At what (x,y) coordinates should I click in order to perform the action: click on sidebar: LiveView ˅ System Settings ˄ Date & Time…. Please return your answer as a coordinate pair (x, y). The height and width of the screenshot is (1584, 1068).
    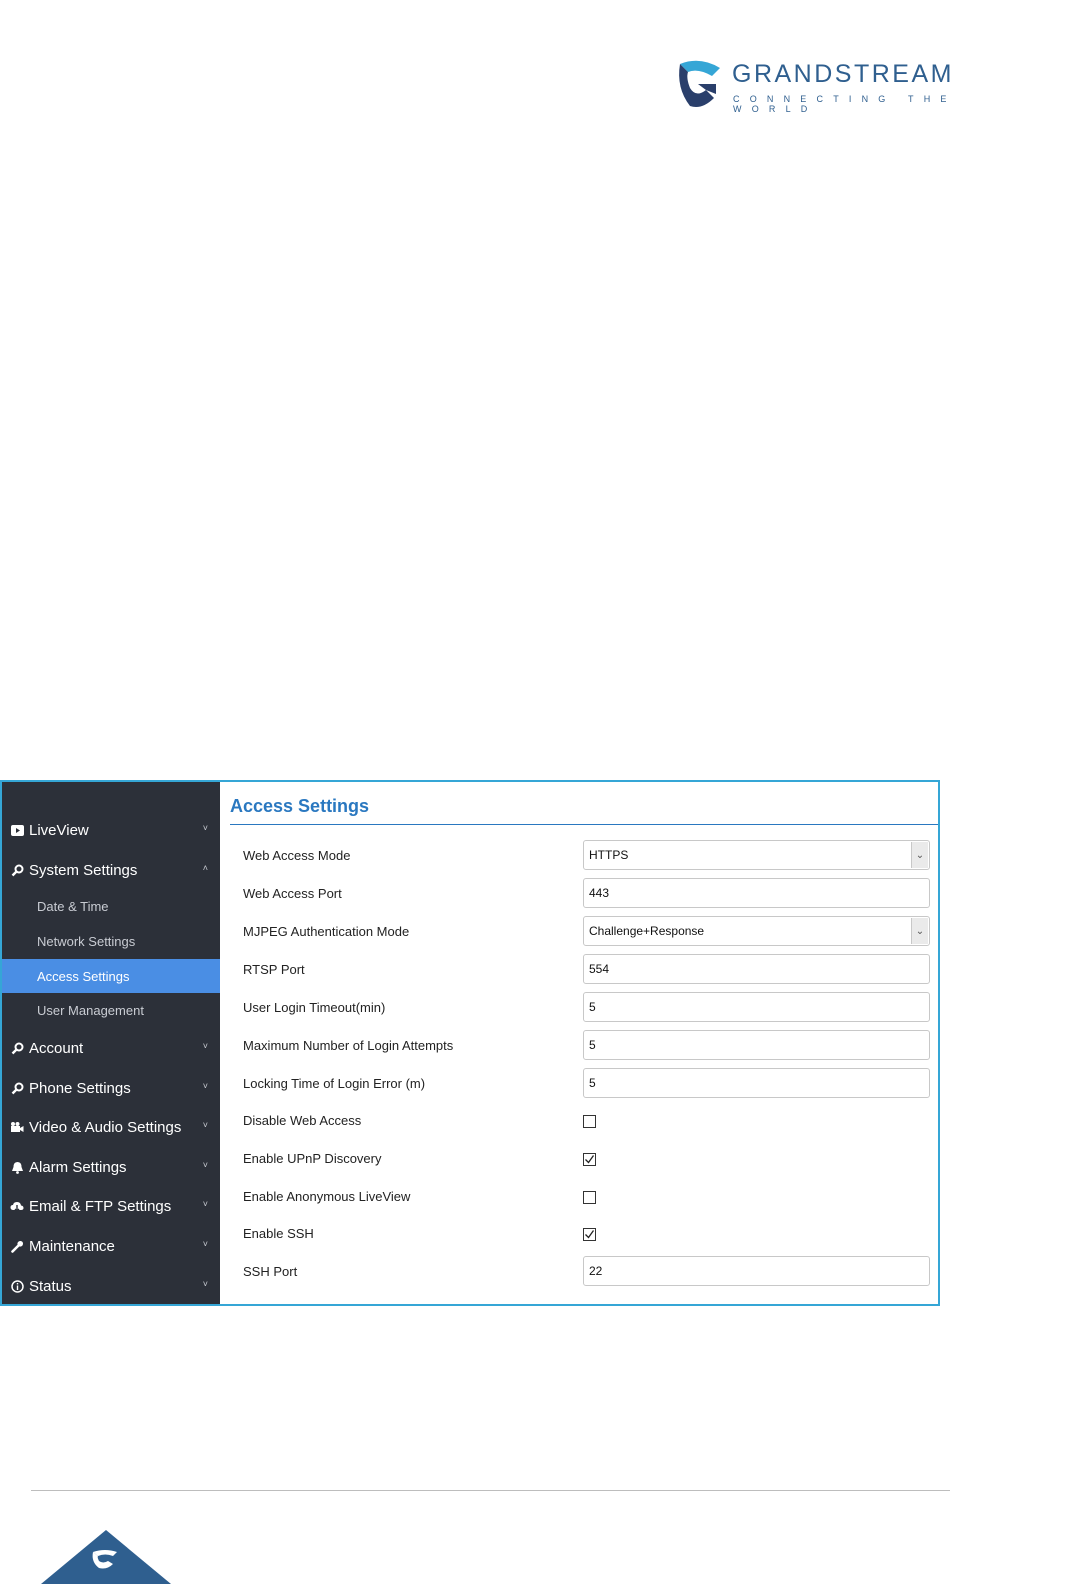
    Looking at the image, I should click on (111, 1043).